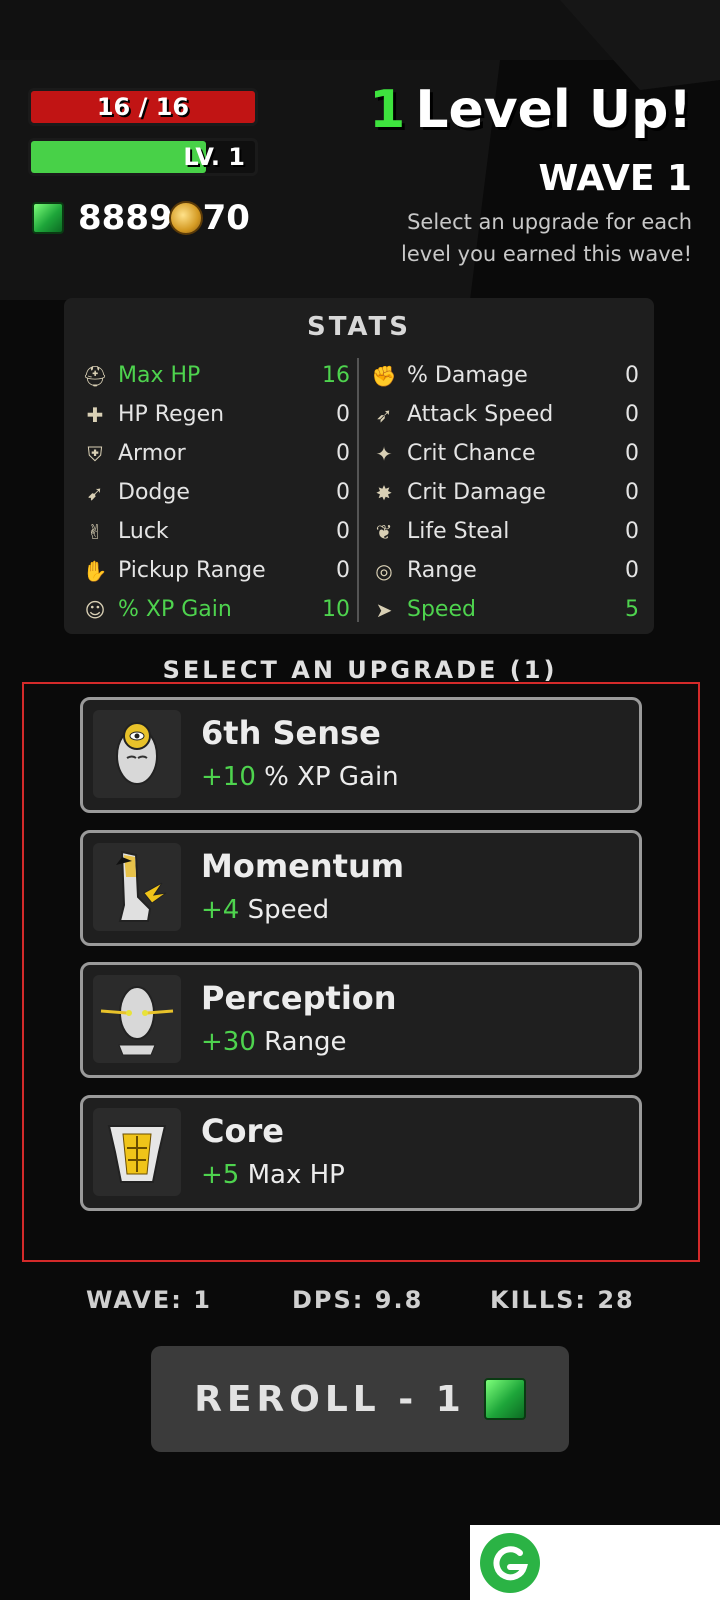 This screenshot has width=720, height=1600. I want to click on upgrade-amount: +10, so click(228, 777).